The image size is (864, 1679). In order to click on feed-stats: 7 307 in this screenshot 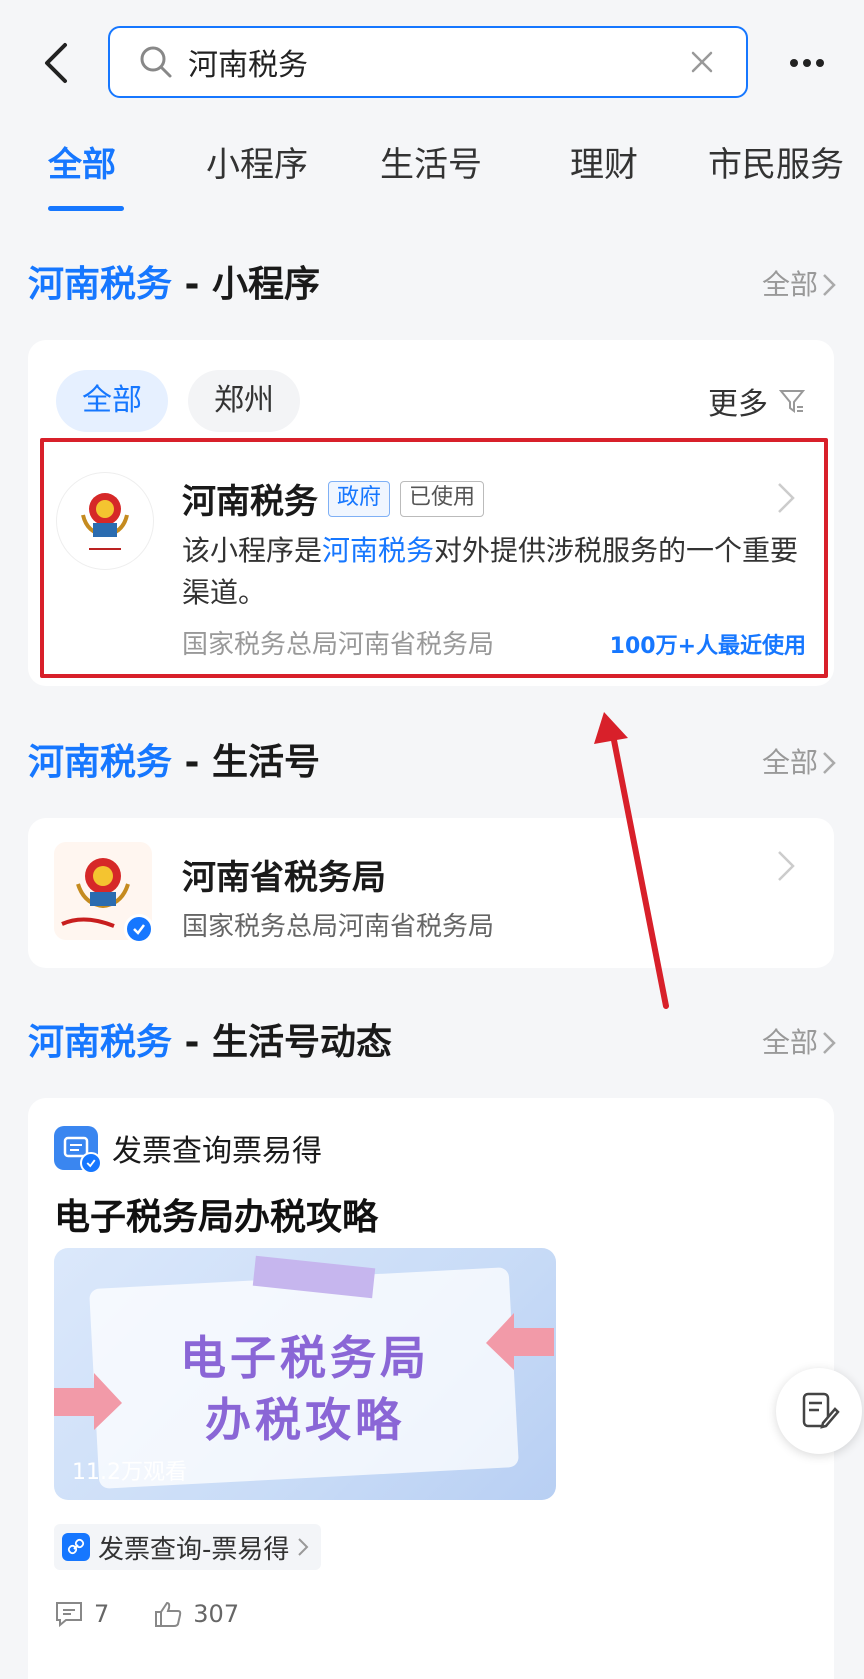, I will do `click(146, 1614)`.